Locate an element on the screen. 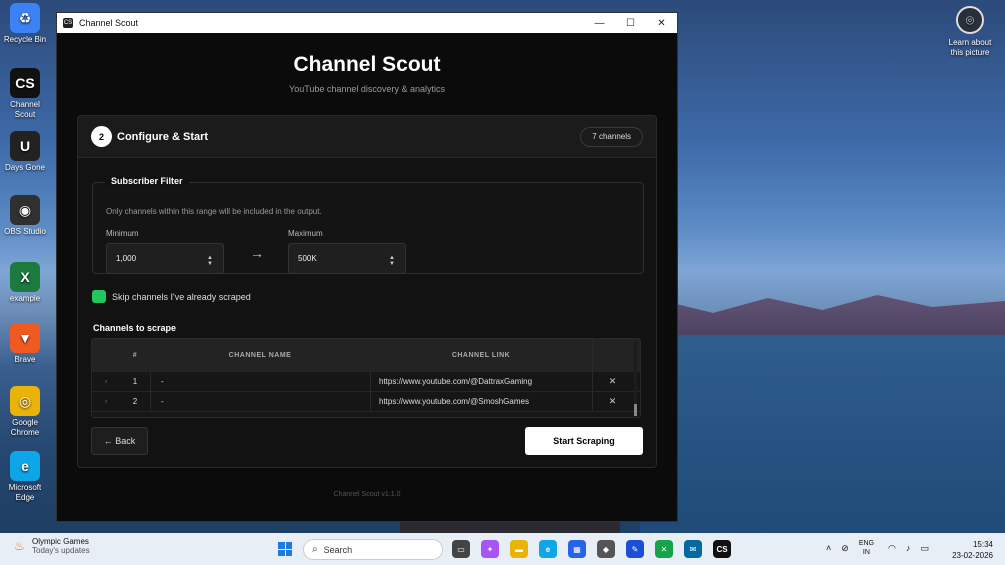 The height and width of the screenshot is (565, 1005). close-button: ✕ is located at coordinates (661, 23).